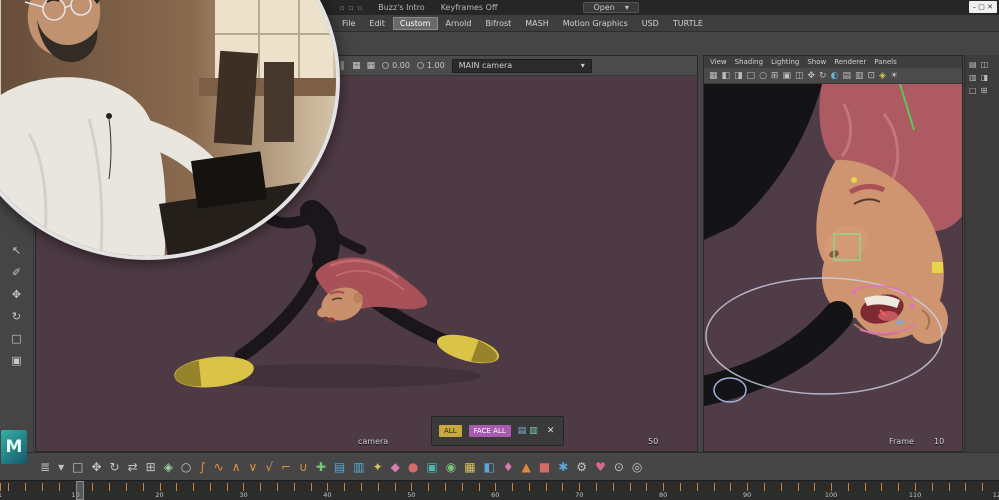 The image size is (999, 500). Describe the element at coordinates (799, 76) in the screenshot. I see `vp-split-icon: ◫` at that location.